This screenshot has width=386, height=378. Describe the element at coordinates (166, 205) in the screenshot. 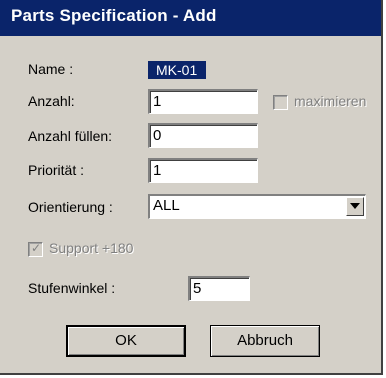

I see `orientierung-value: ALL` at that location.